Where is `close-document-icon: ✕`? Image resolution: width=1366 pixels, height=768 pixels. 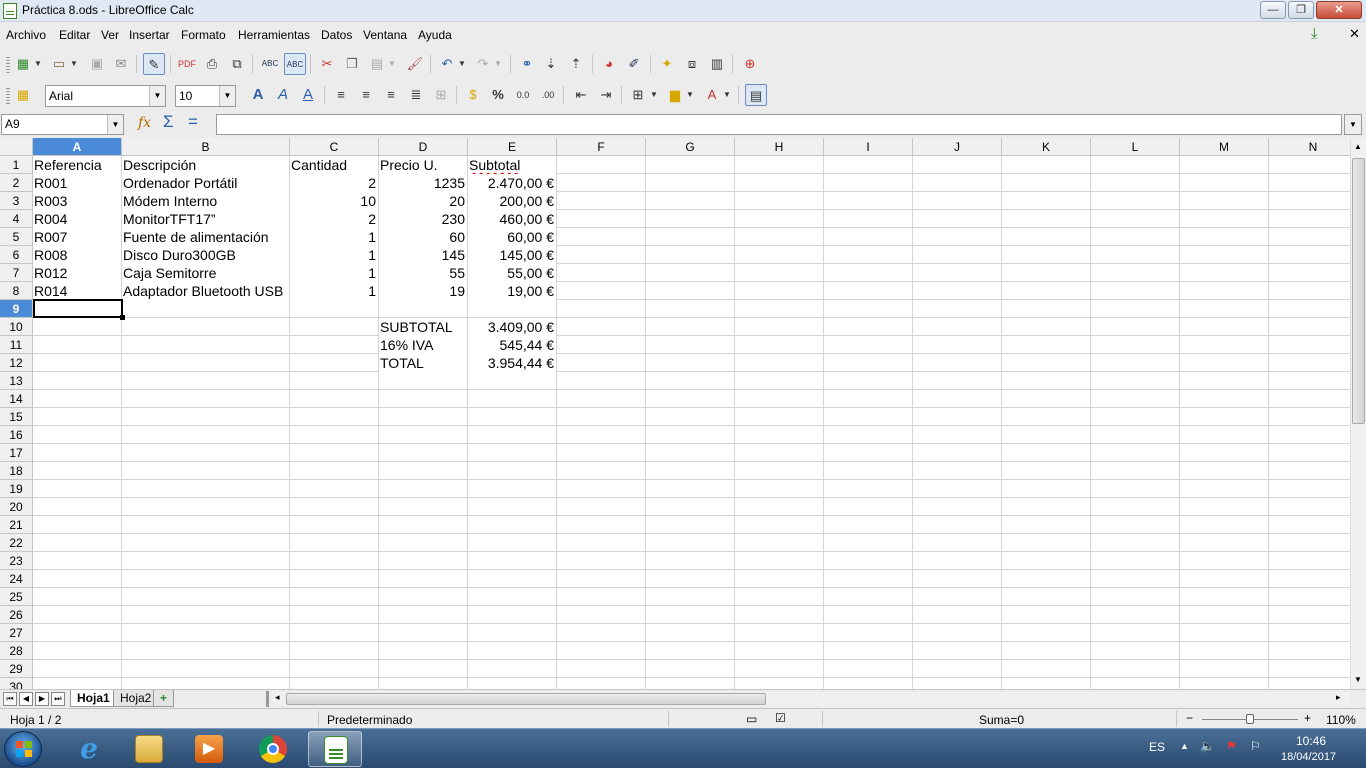 close-document-icon: ✕ is located at coordinates (1354, 34).